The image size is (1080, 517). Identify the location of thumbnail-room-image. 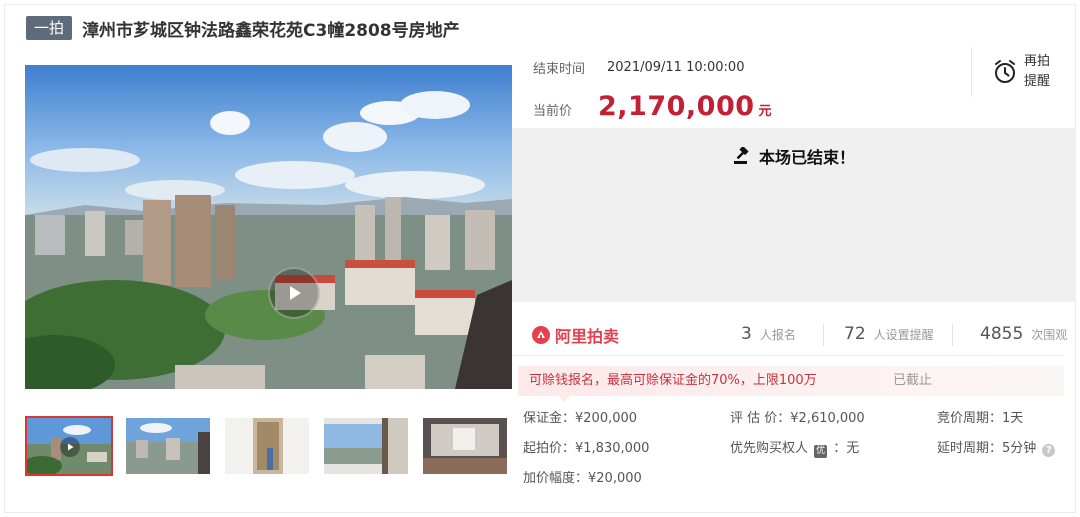
(465, 446).